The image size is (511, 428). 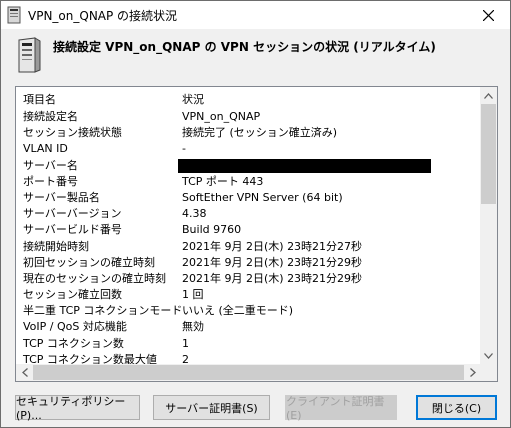 I want to click on list-item: サーバー名, so click(x=248, y=166).